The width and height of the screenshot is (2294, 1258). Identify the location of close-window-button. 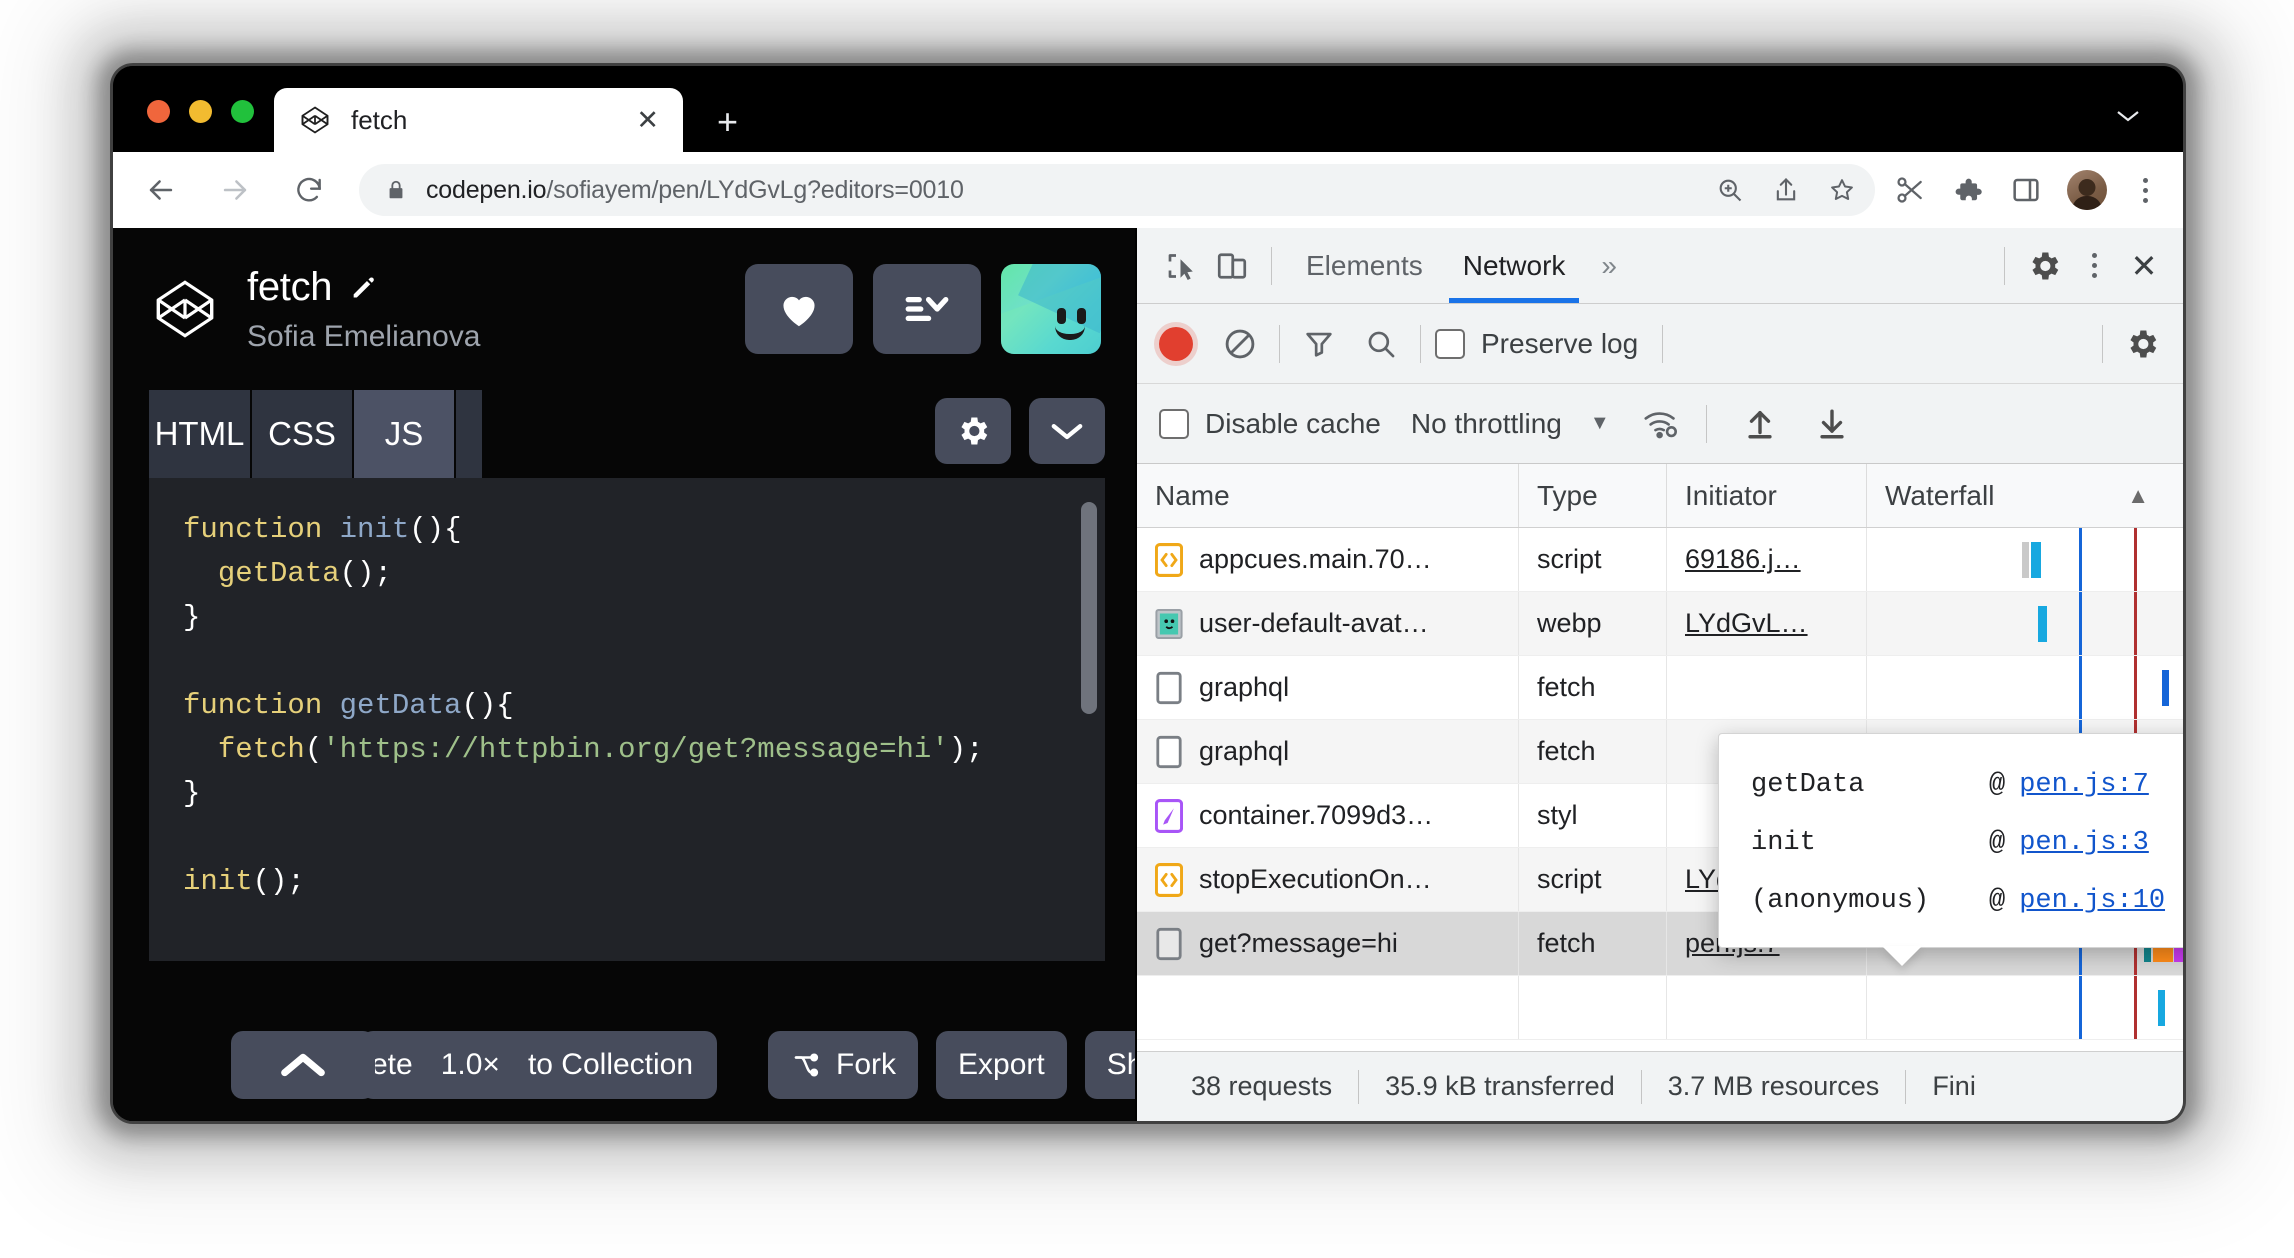
(158, 111).